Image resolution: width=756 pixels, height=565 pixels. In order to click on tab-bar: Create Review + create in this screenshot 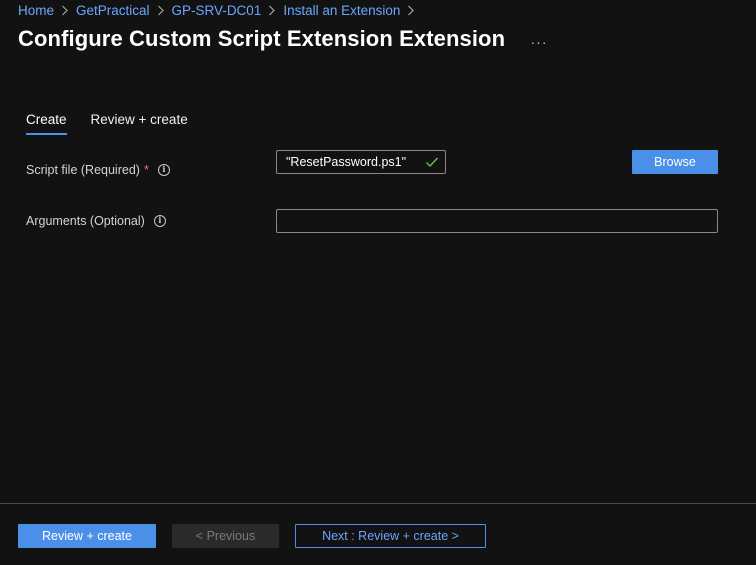, I will do `click(119, 123)`.